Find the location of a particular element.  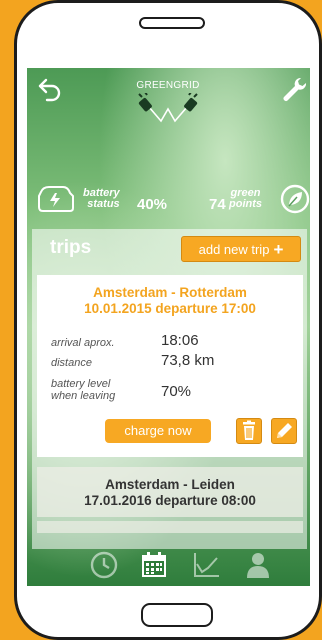

trips-header: trips add new trip + is located at coordinates (169, 247).